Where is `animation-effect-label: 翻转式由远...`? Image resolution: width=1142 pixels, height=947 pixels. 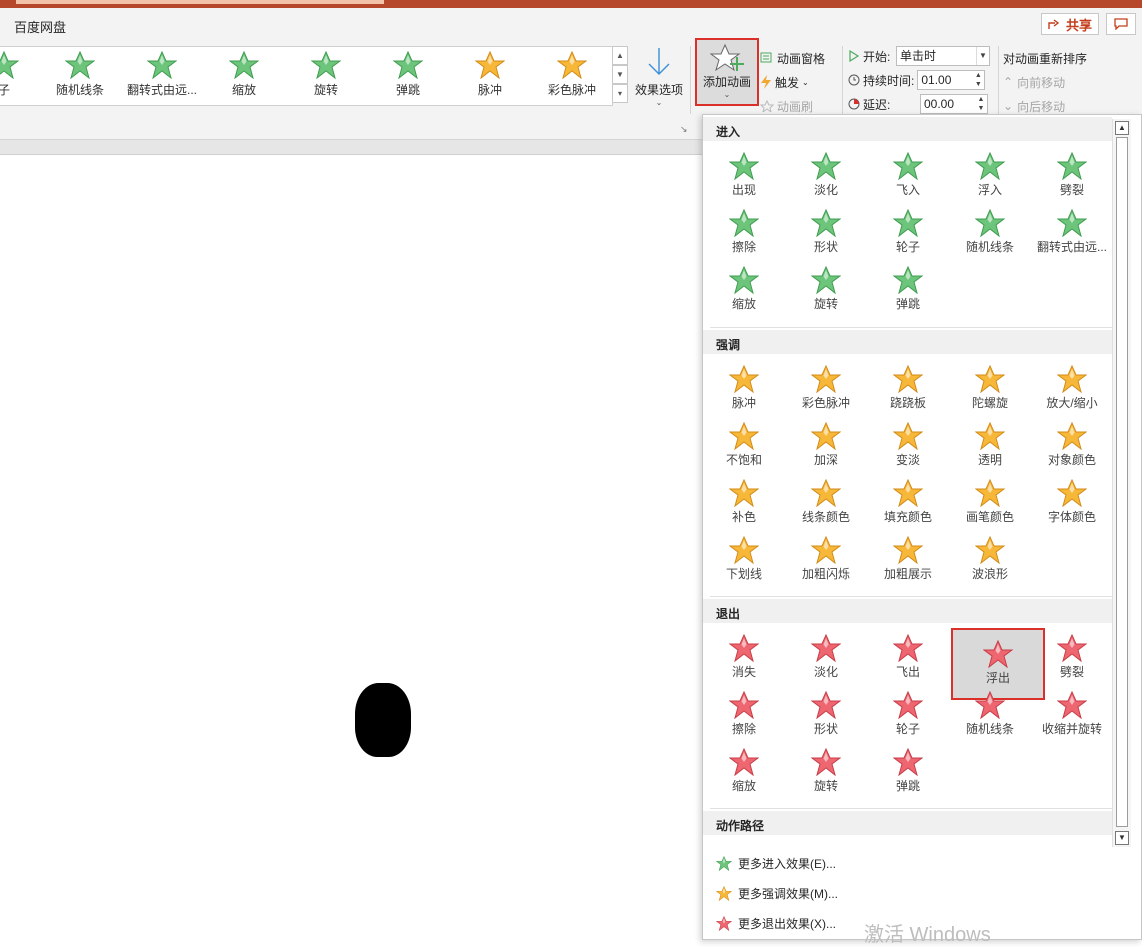
animation-effect-label: 翻转式由远... is located at coordinates (1071, 247).